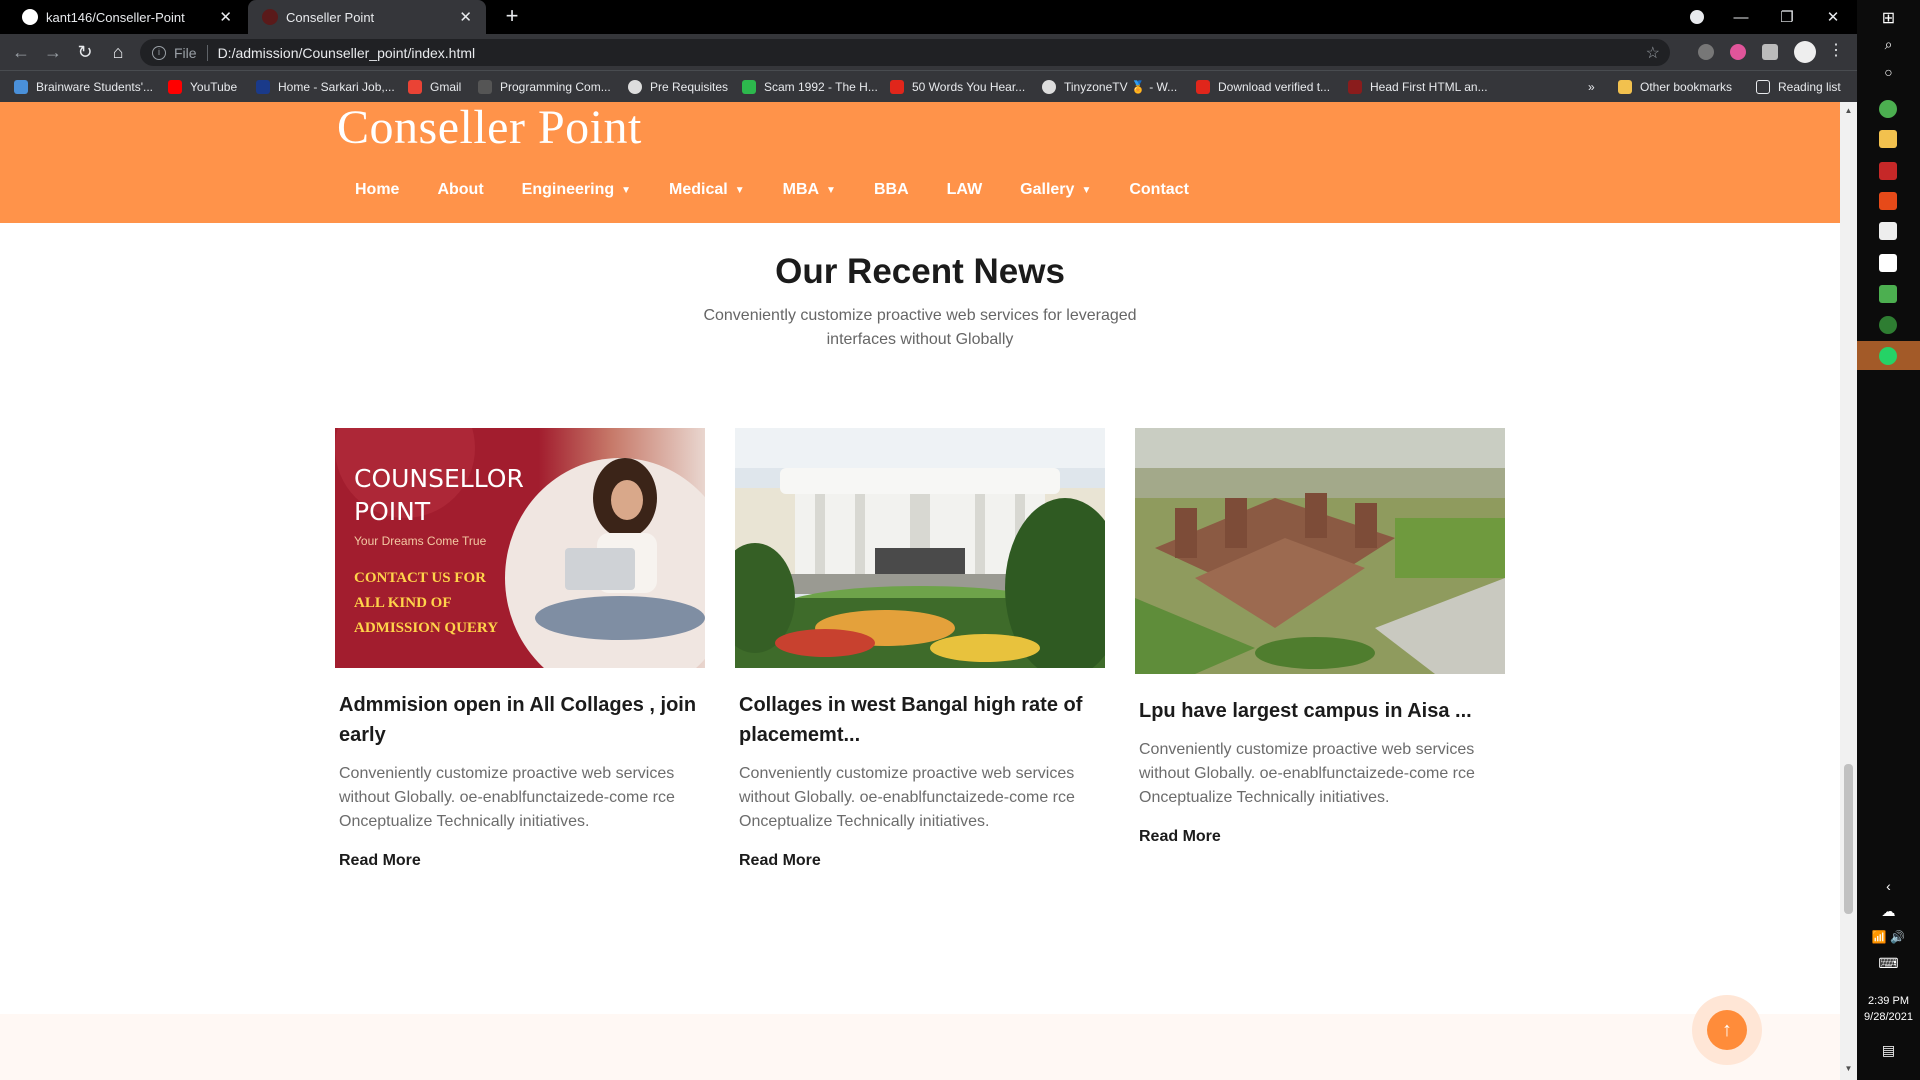 The height and width of the screenshot is (1080, 1920). What do you see at coordinates (1888, 1050) in the screenshot?
I see `notifications-icon: ▤` at bounding box center [1888, 1050].